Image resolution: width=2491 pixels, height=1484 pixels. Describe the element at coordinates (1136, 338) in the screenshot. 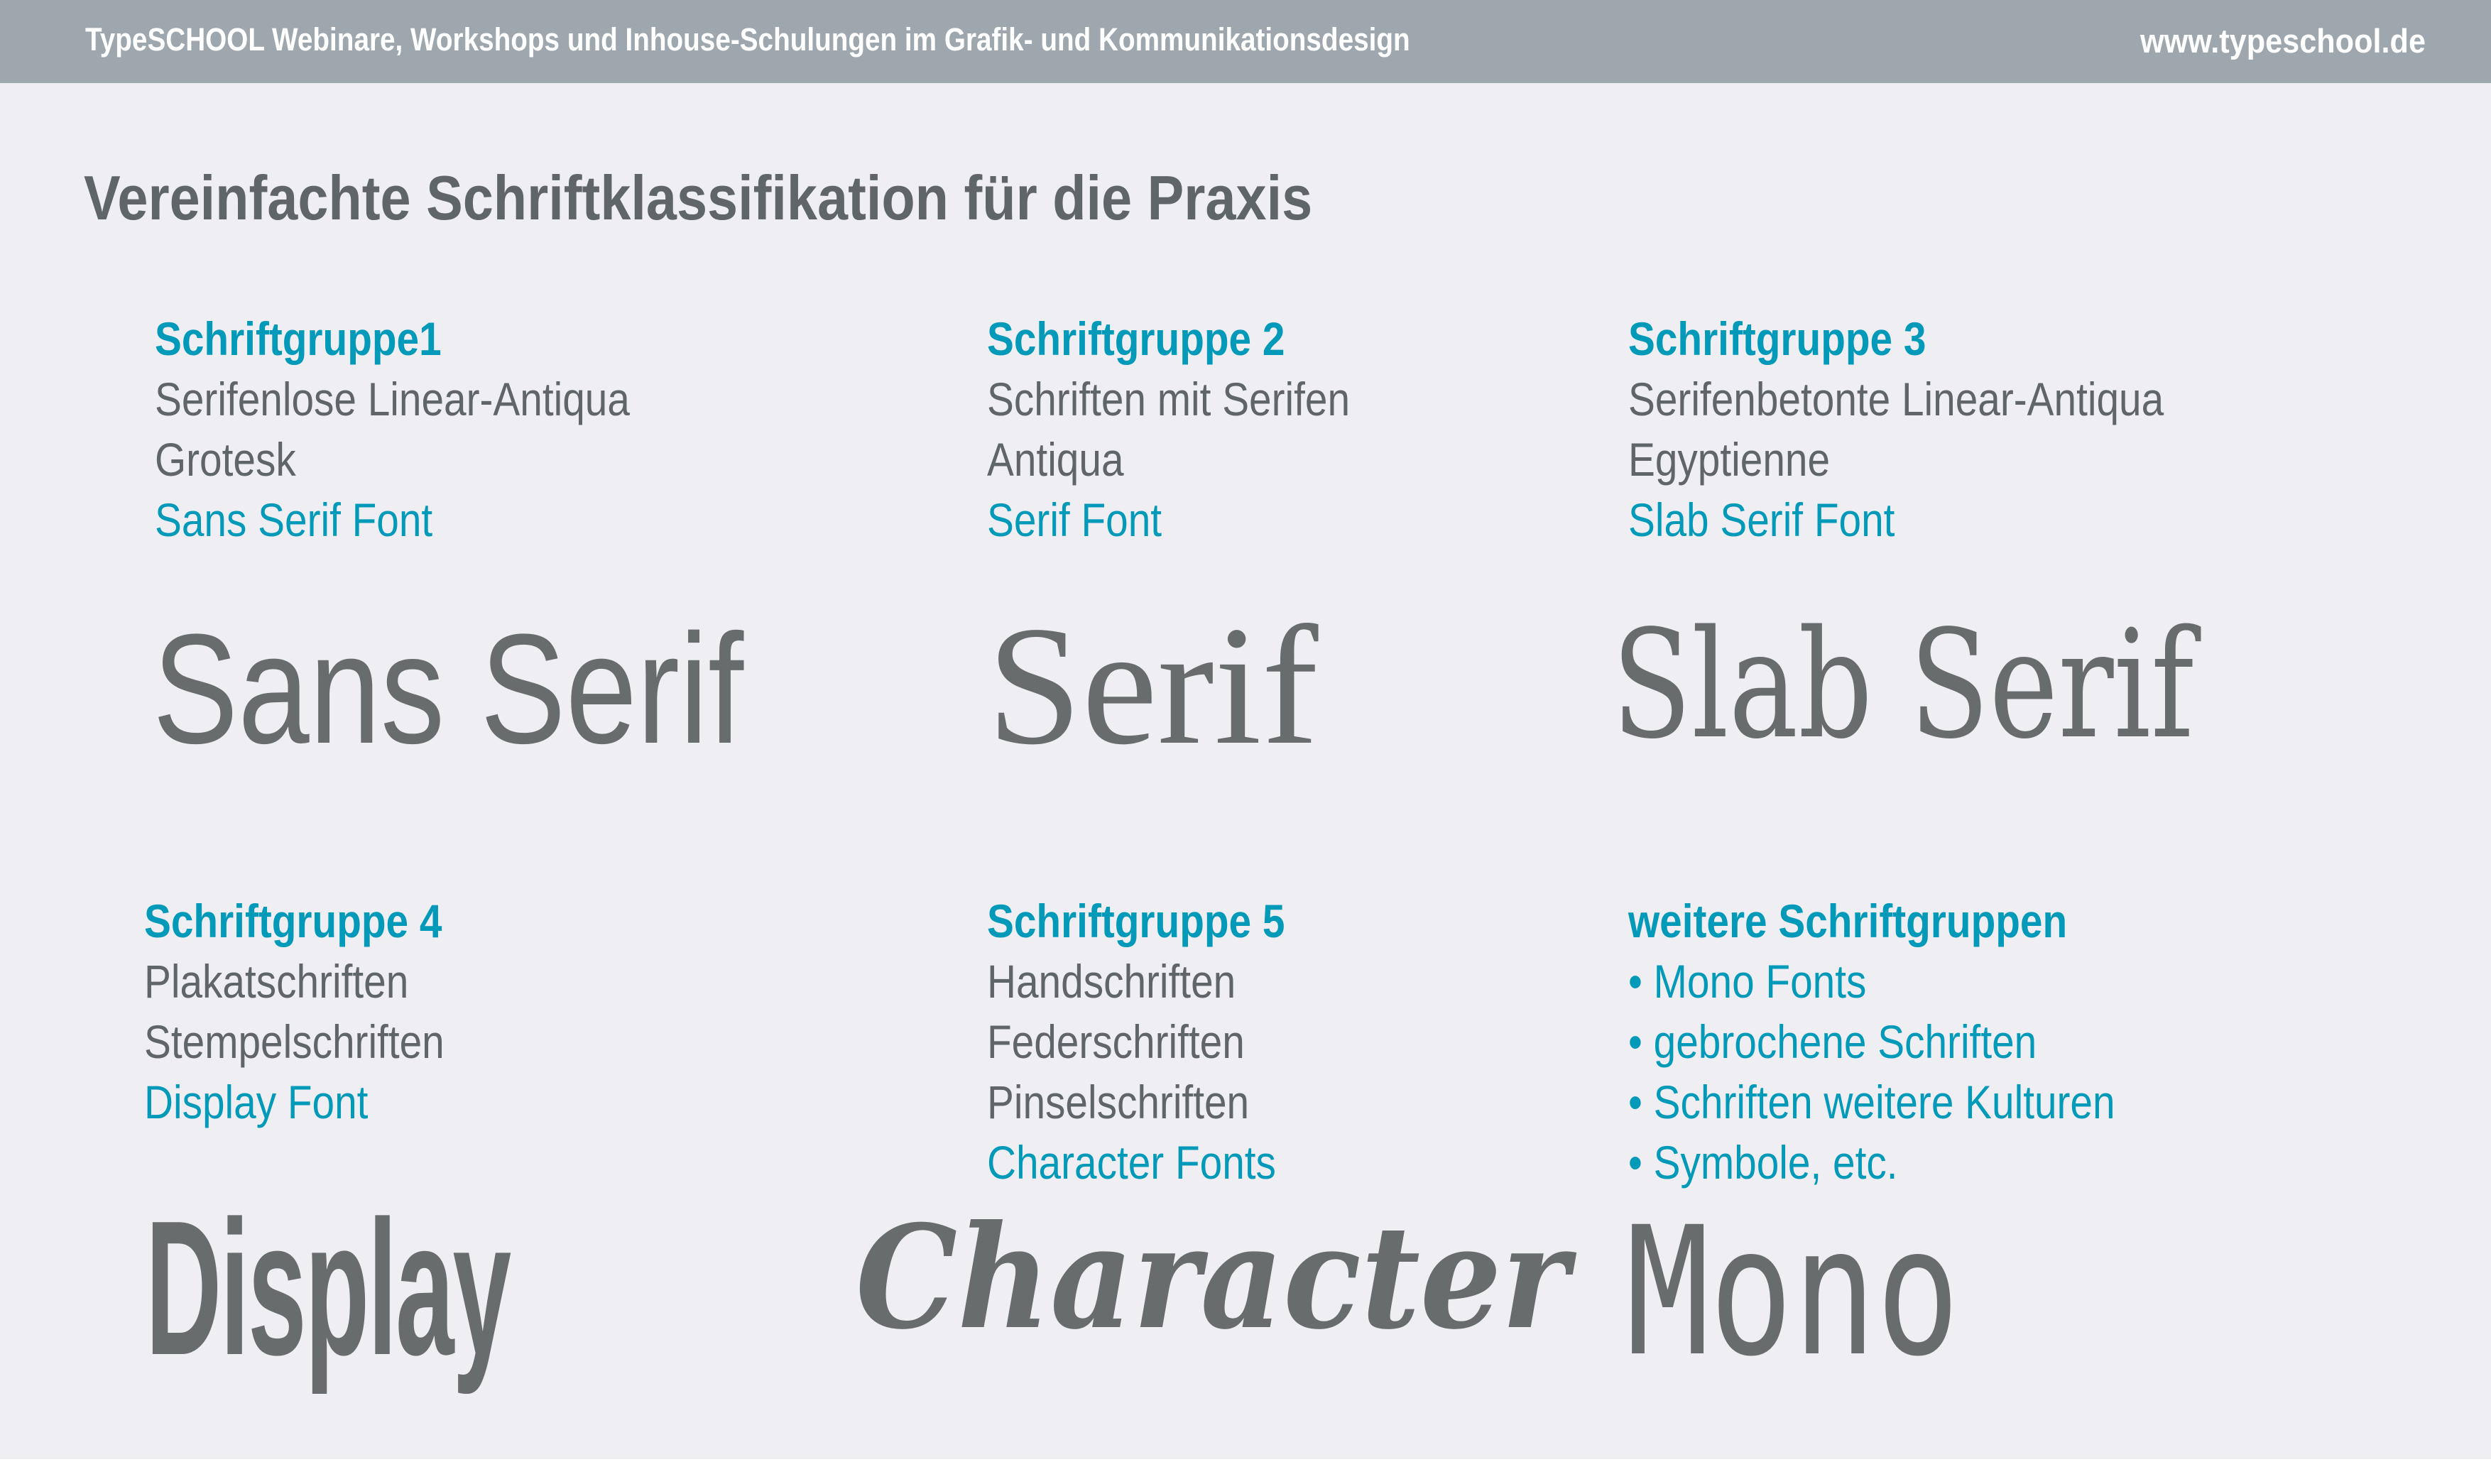

I see `group-heading: Schriftgruppe 2` at that location.